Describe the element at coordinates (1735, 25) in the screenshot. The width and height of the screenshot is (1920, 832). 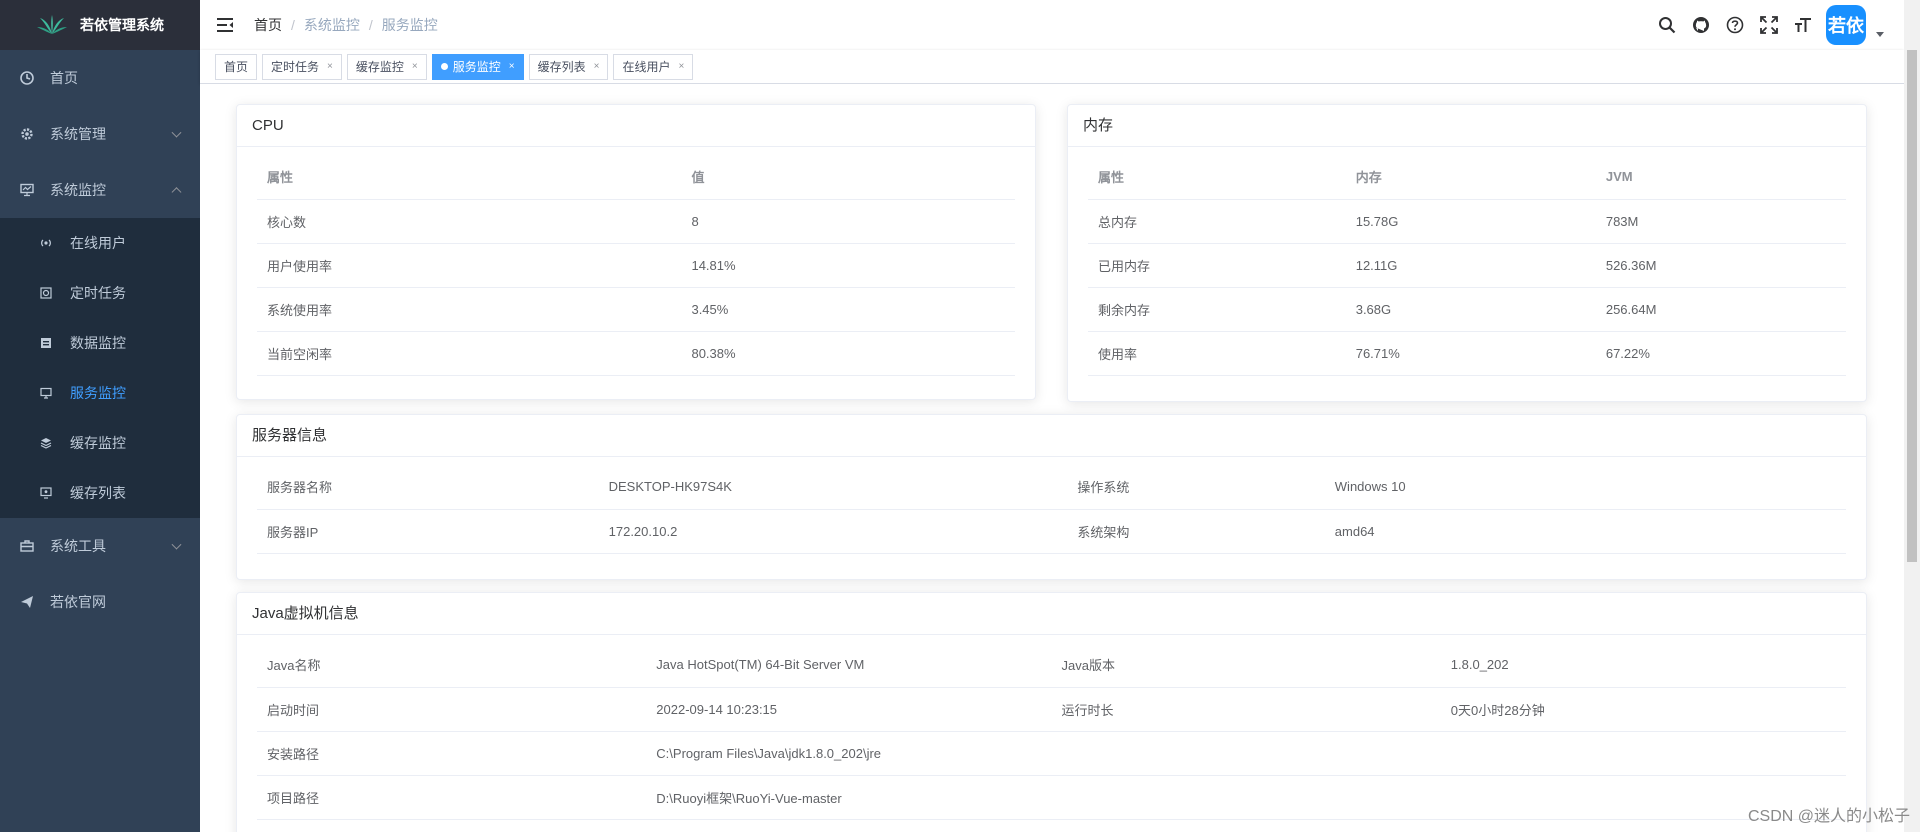
I see `question-icon` at that location.